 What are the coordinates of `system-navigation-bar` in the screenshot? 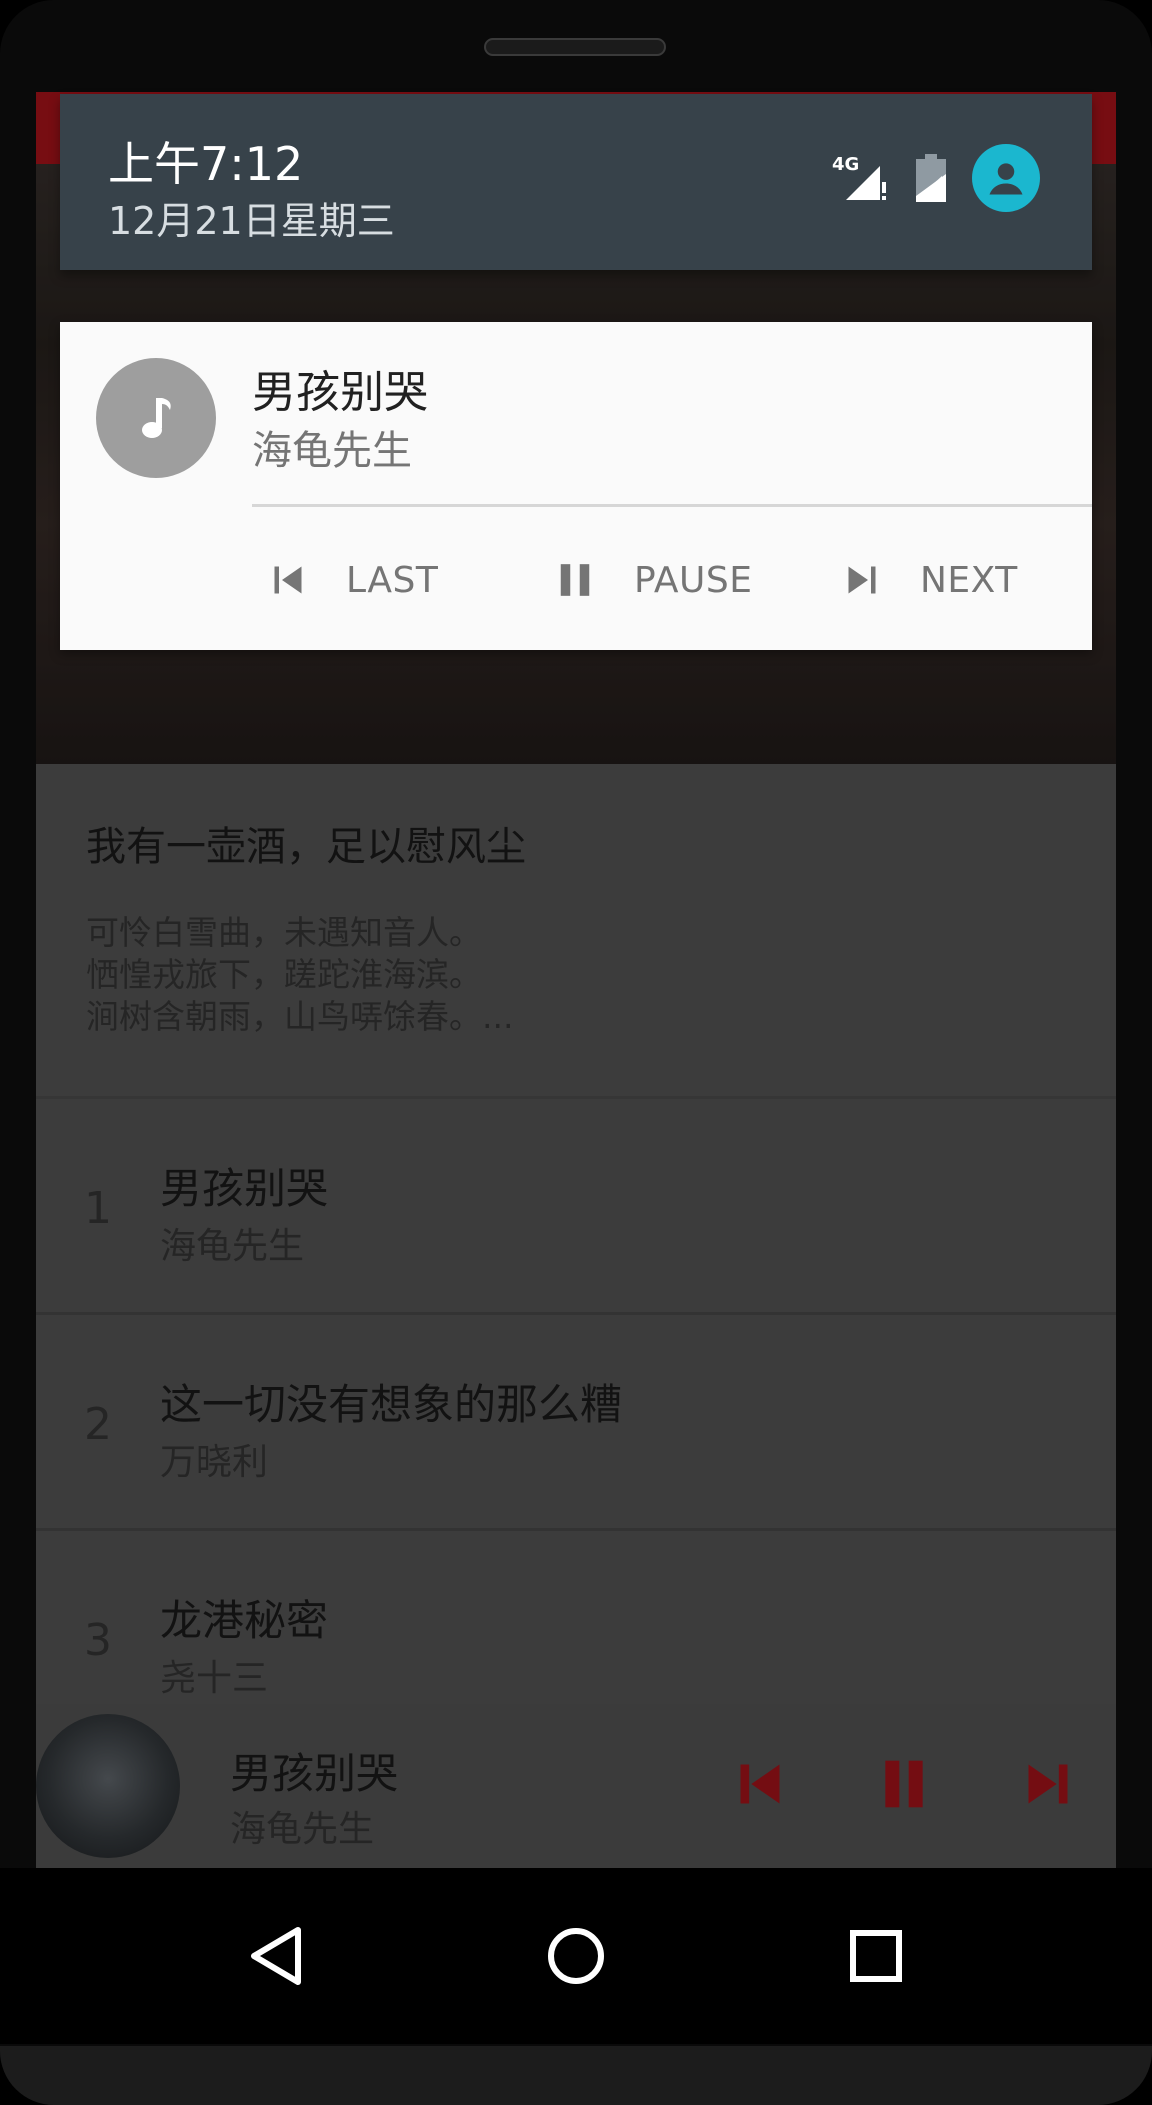 It's located at (576, 1956).